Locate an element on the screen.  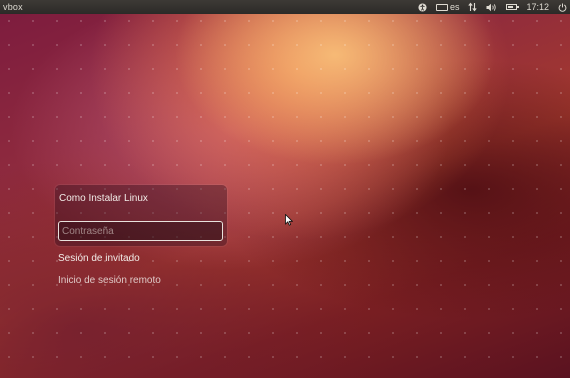
keyboard-indicator: es is located at coordinates (447, 7).